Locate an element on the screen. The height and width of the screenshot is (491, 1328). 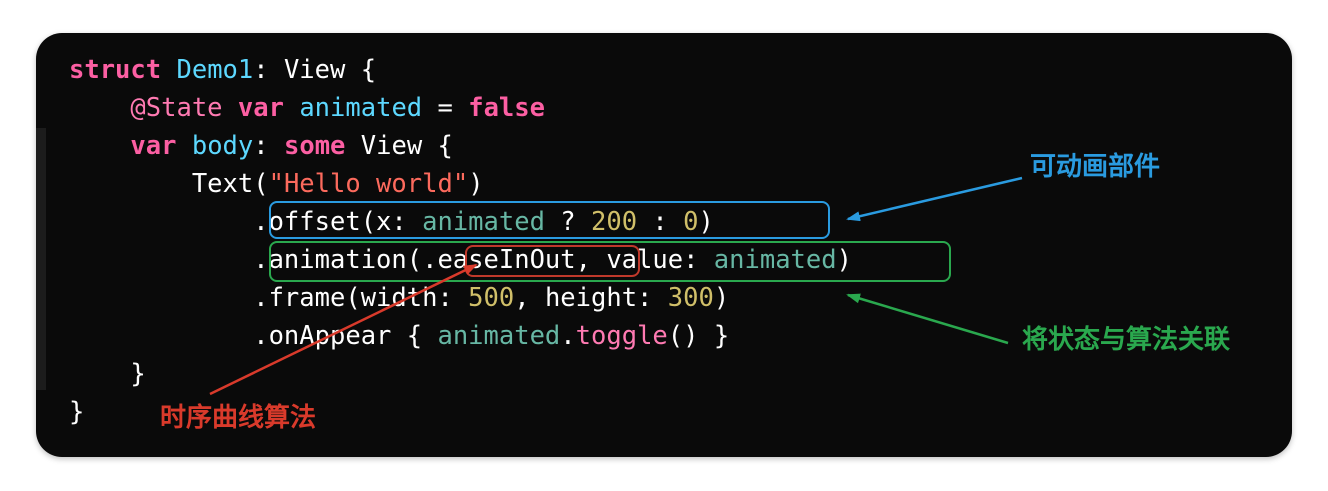
green-arrow is located at coordinates (927, 319).